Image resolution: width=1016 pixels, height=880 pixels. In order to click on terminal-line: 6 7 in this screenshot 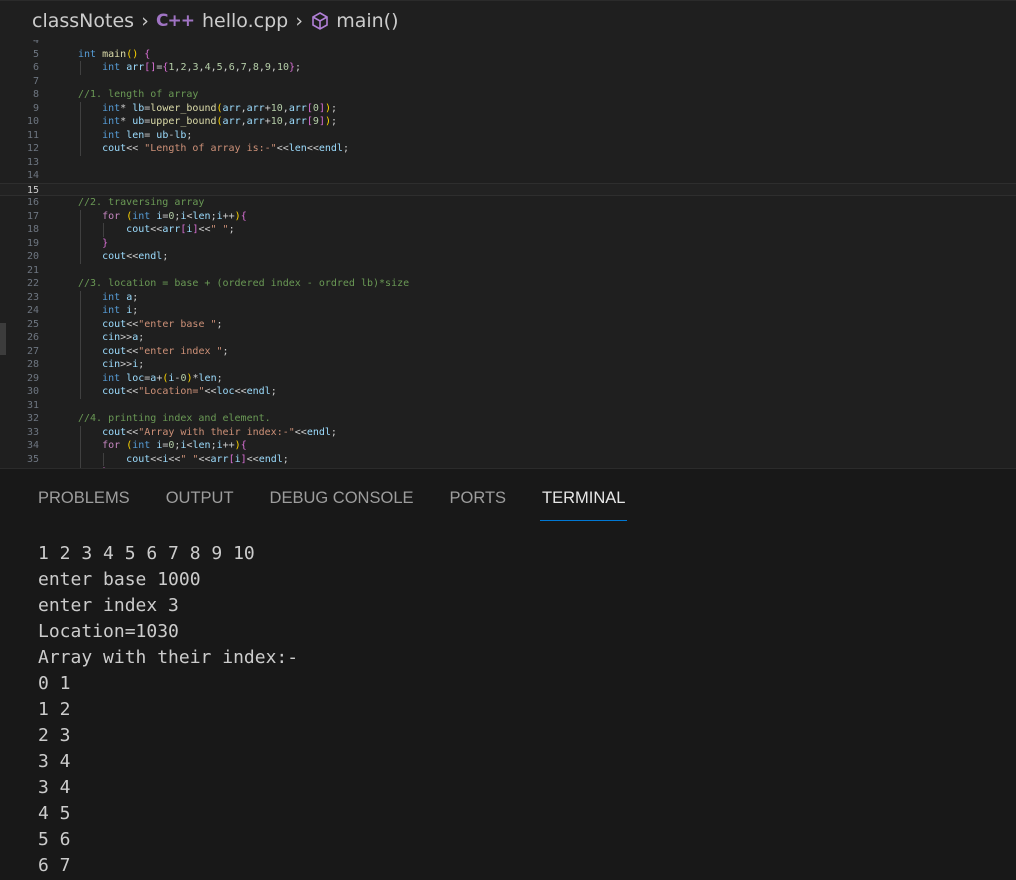, I will do `click(54, 865)`.